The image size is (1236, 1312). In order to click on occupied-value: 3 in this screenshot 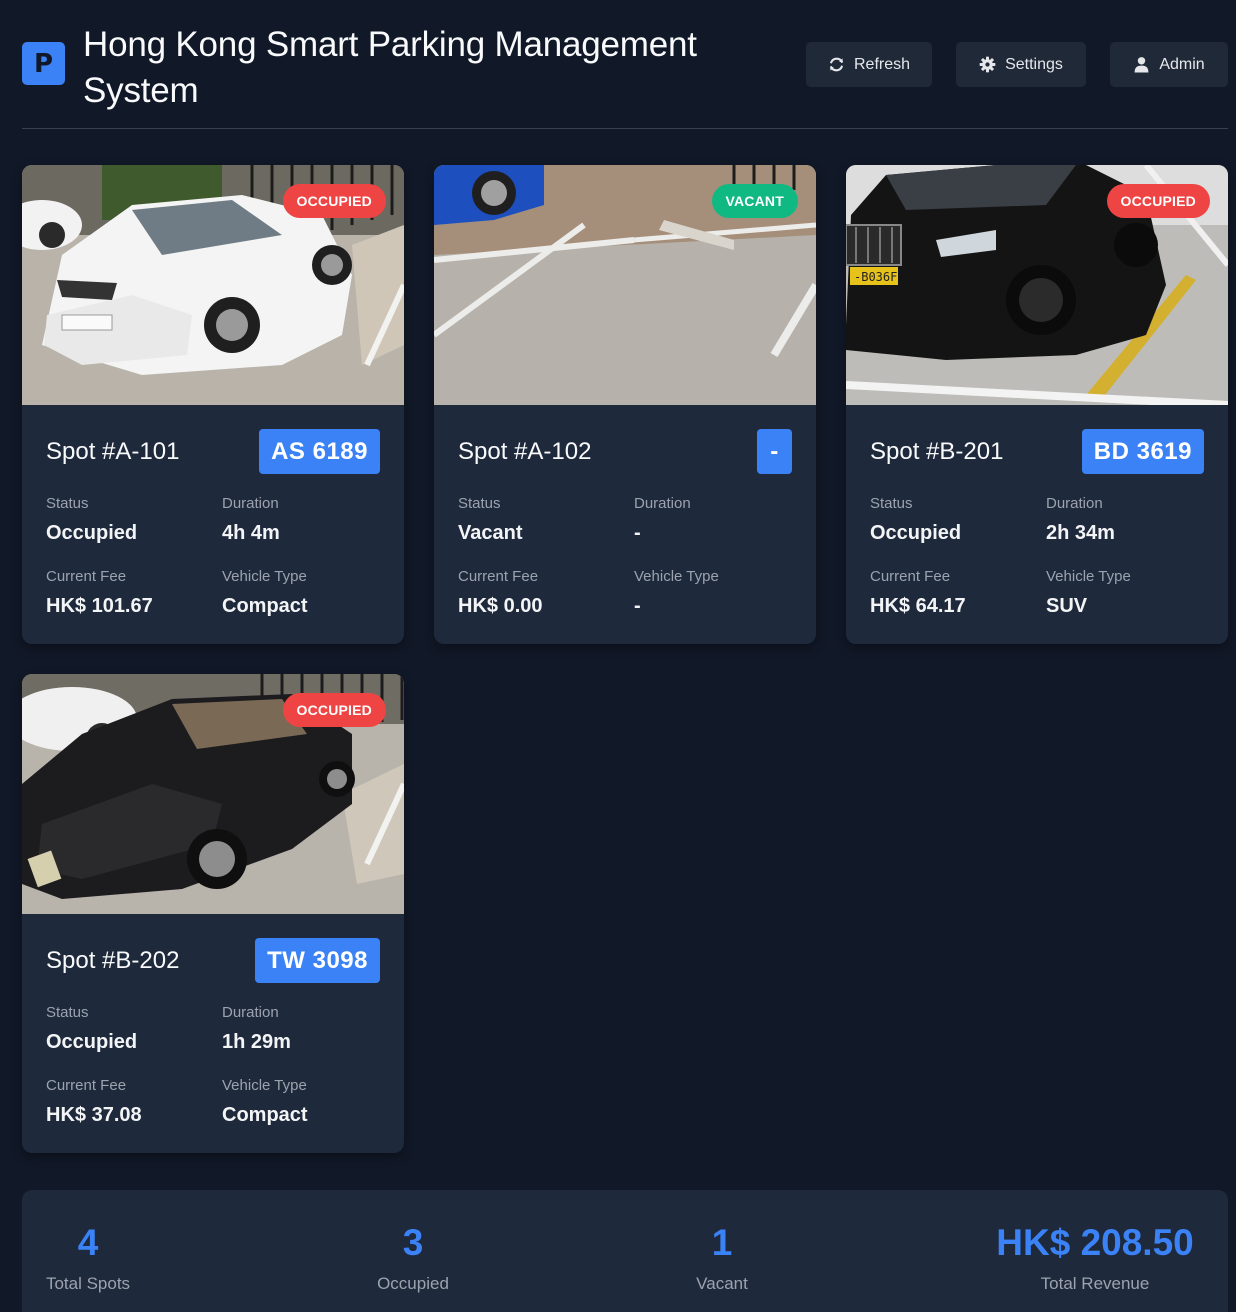, I will do `click(413, 1242)`.